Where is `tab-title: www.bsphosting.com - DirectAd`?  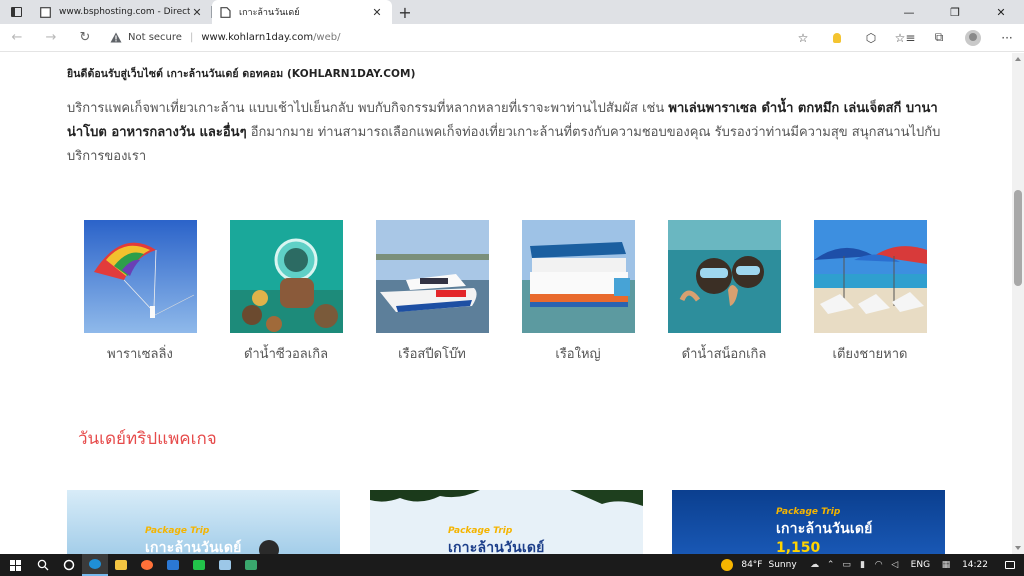
tab-title: www.bsphosting.com - DirectAd is located at coordinates (124, 12).